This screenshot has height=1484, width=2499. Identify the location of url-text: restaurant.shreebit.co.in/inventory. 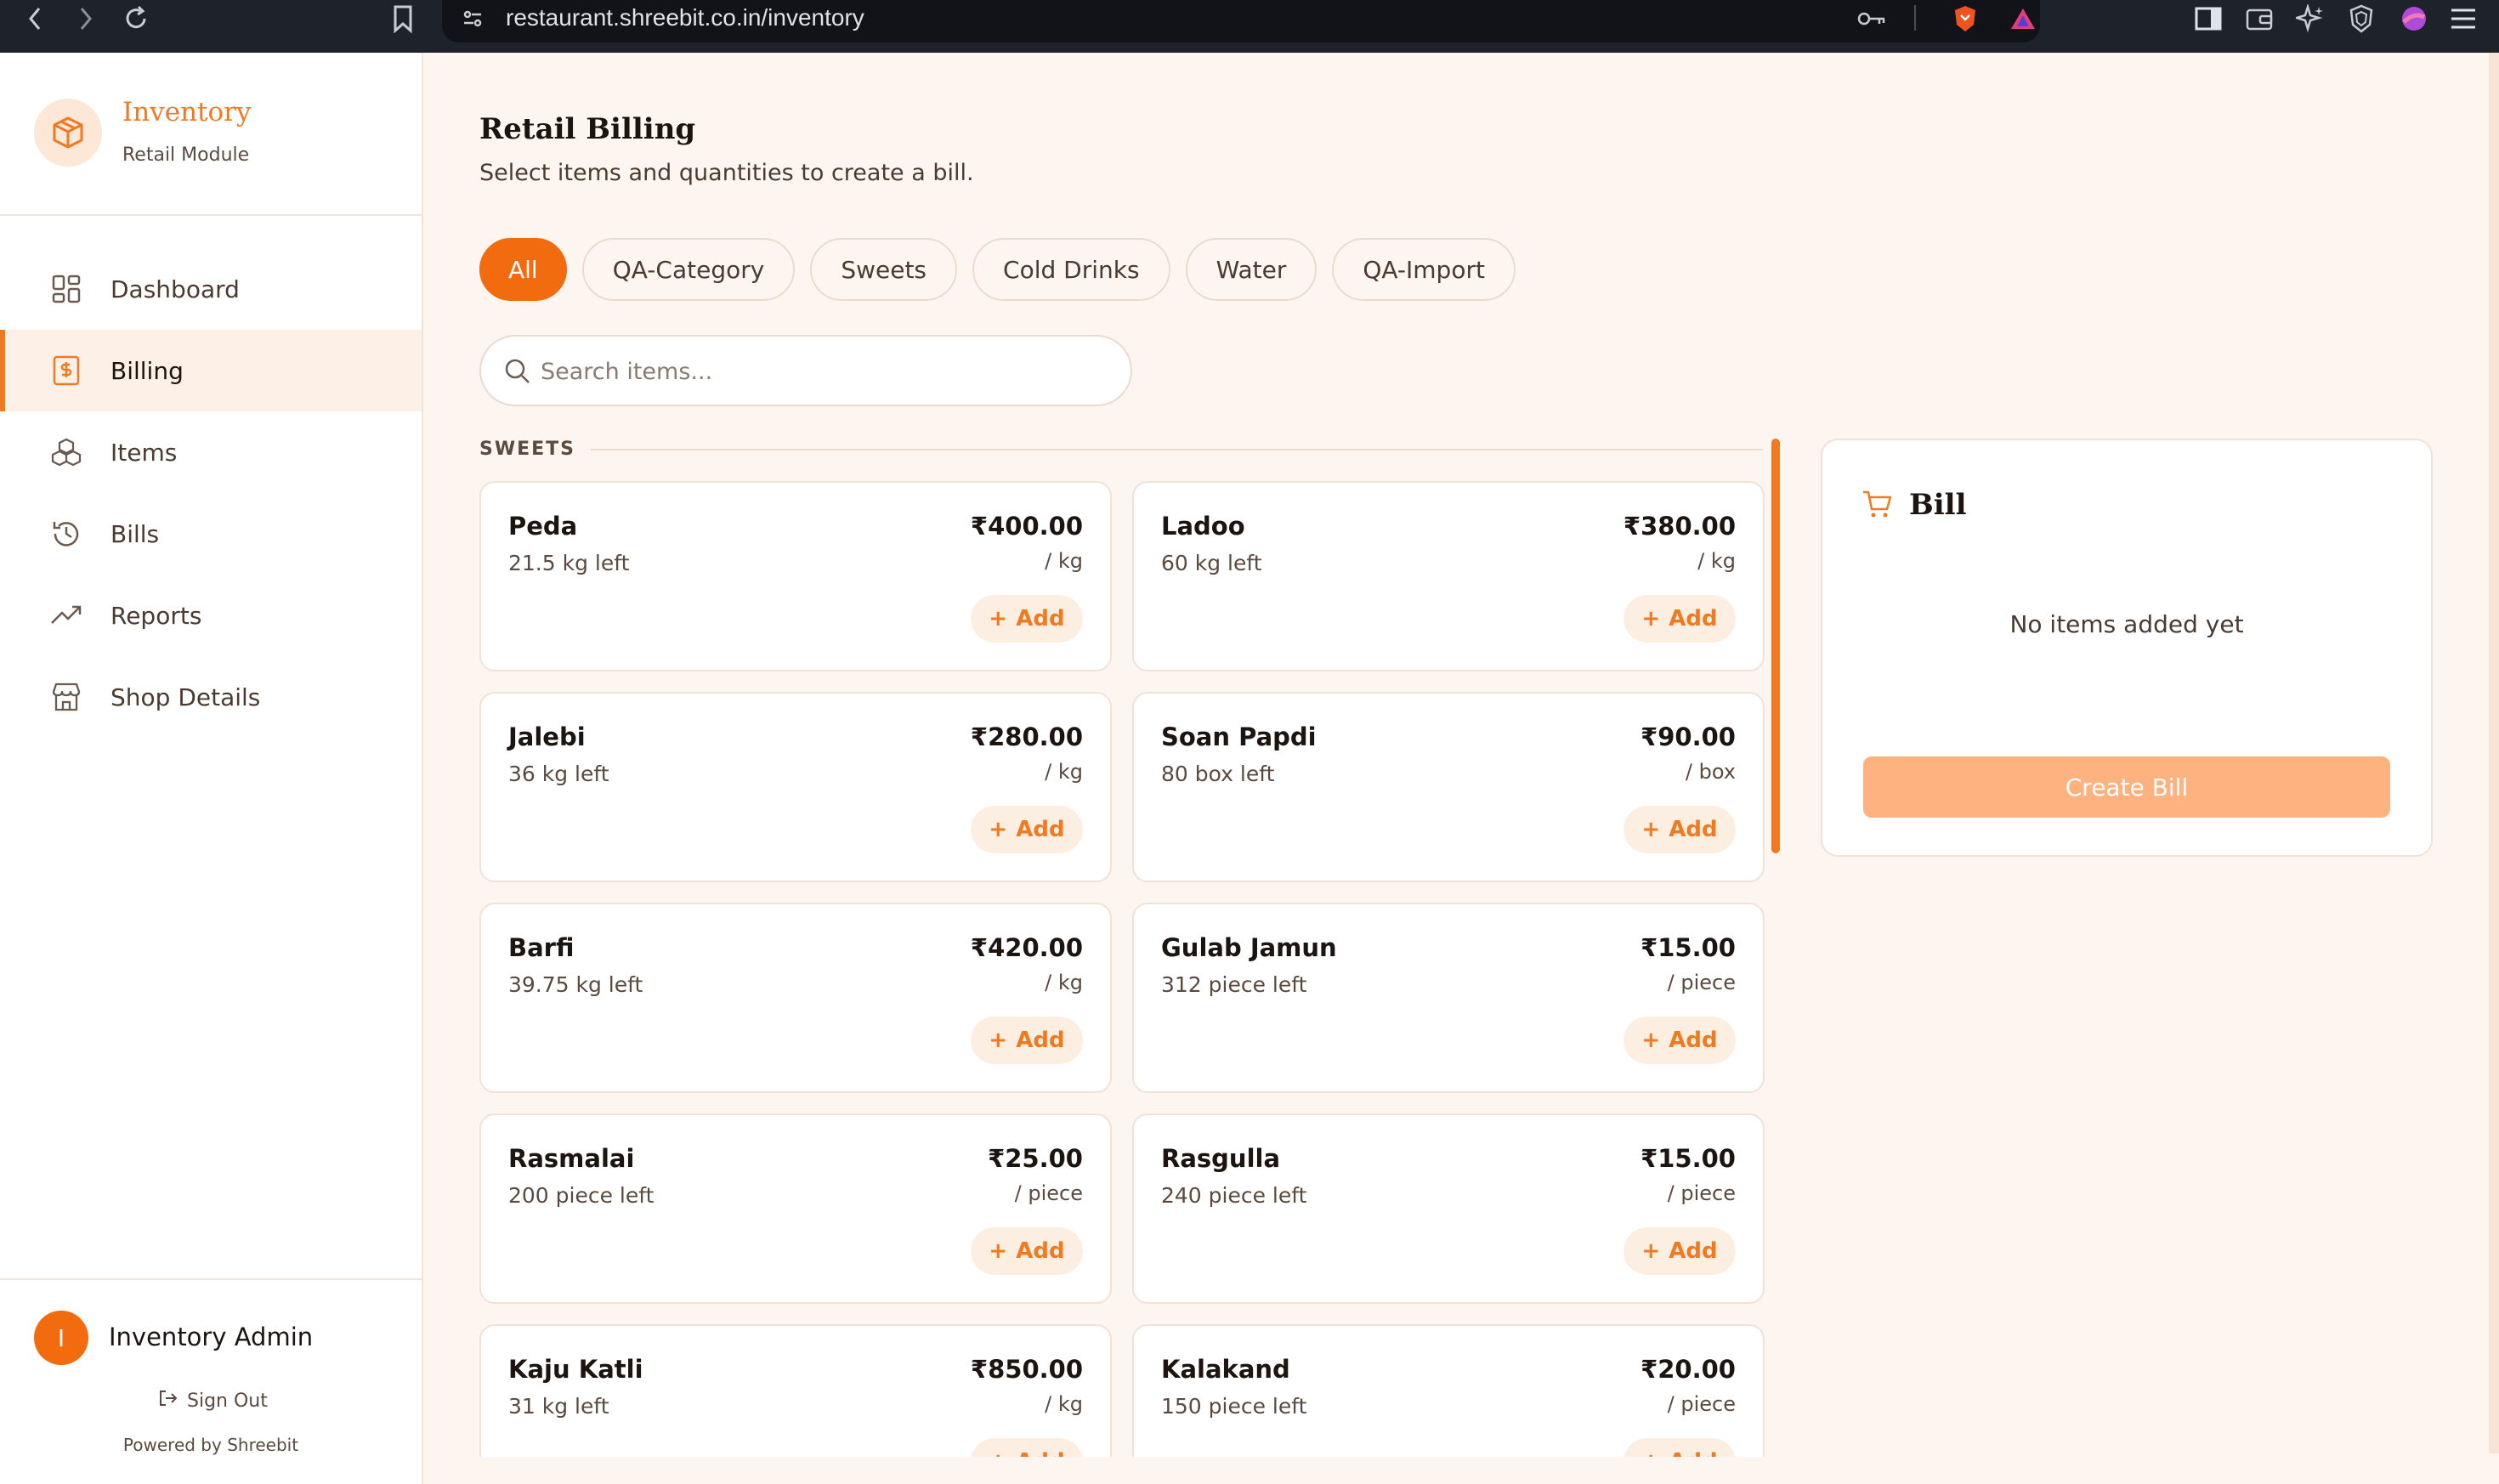
(685, 18).